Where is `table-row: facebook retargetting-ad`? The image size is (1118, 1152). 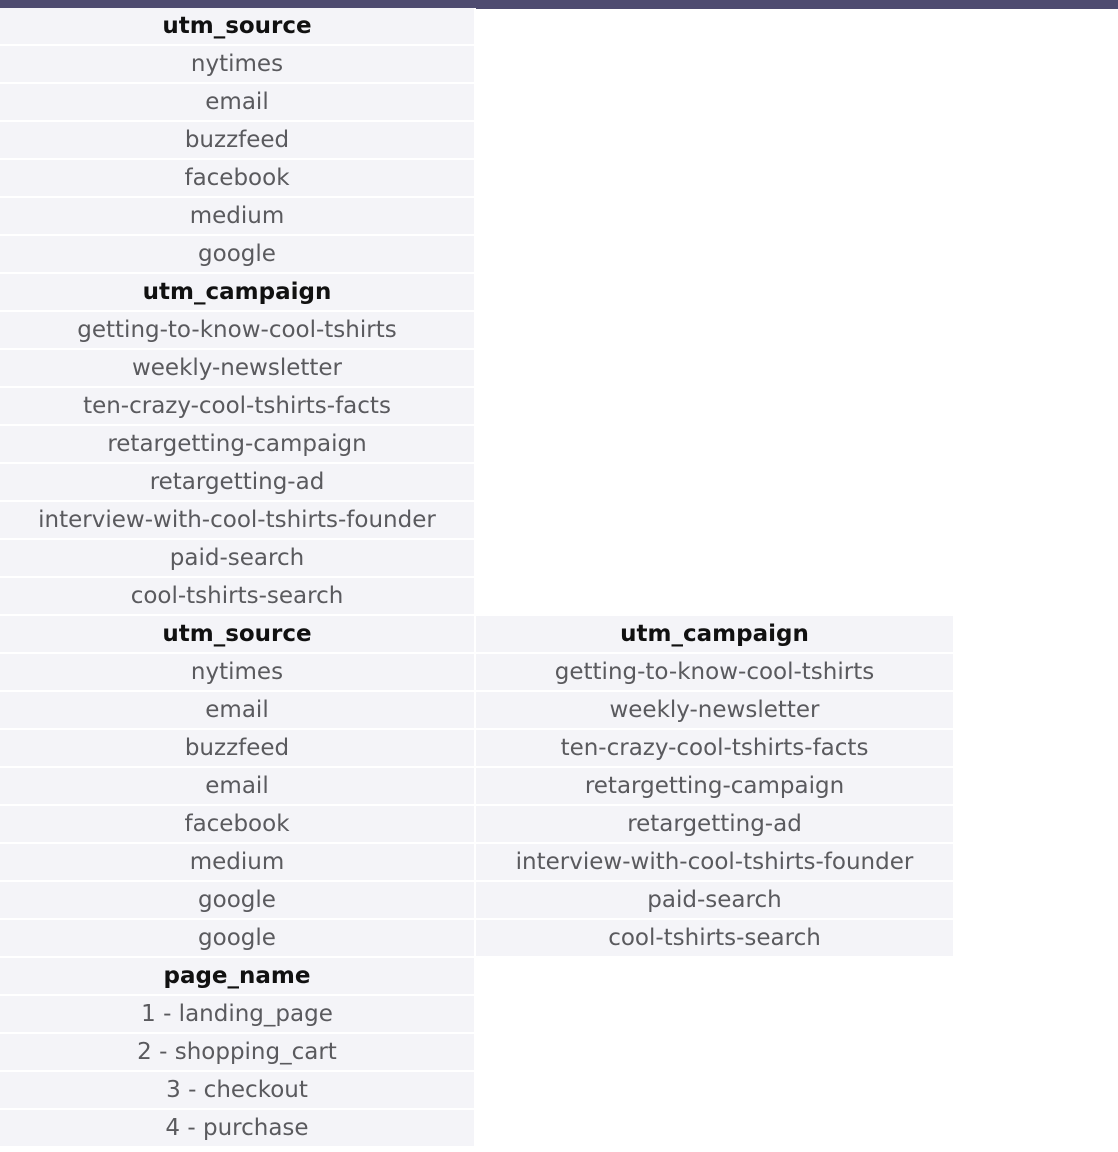 table-row: facebook retargetting-ad is located at coordinates (477, 825).